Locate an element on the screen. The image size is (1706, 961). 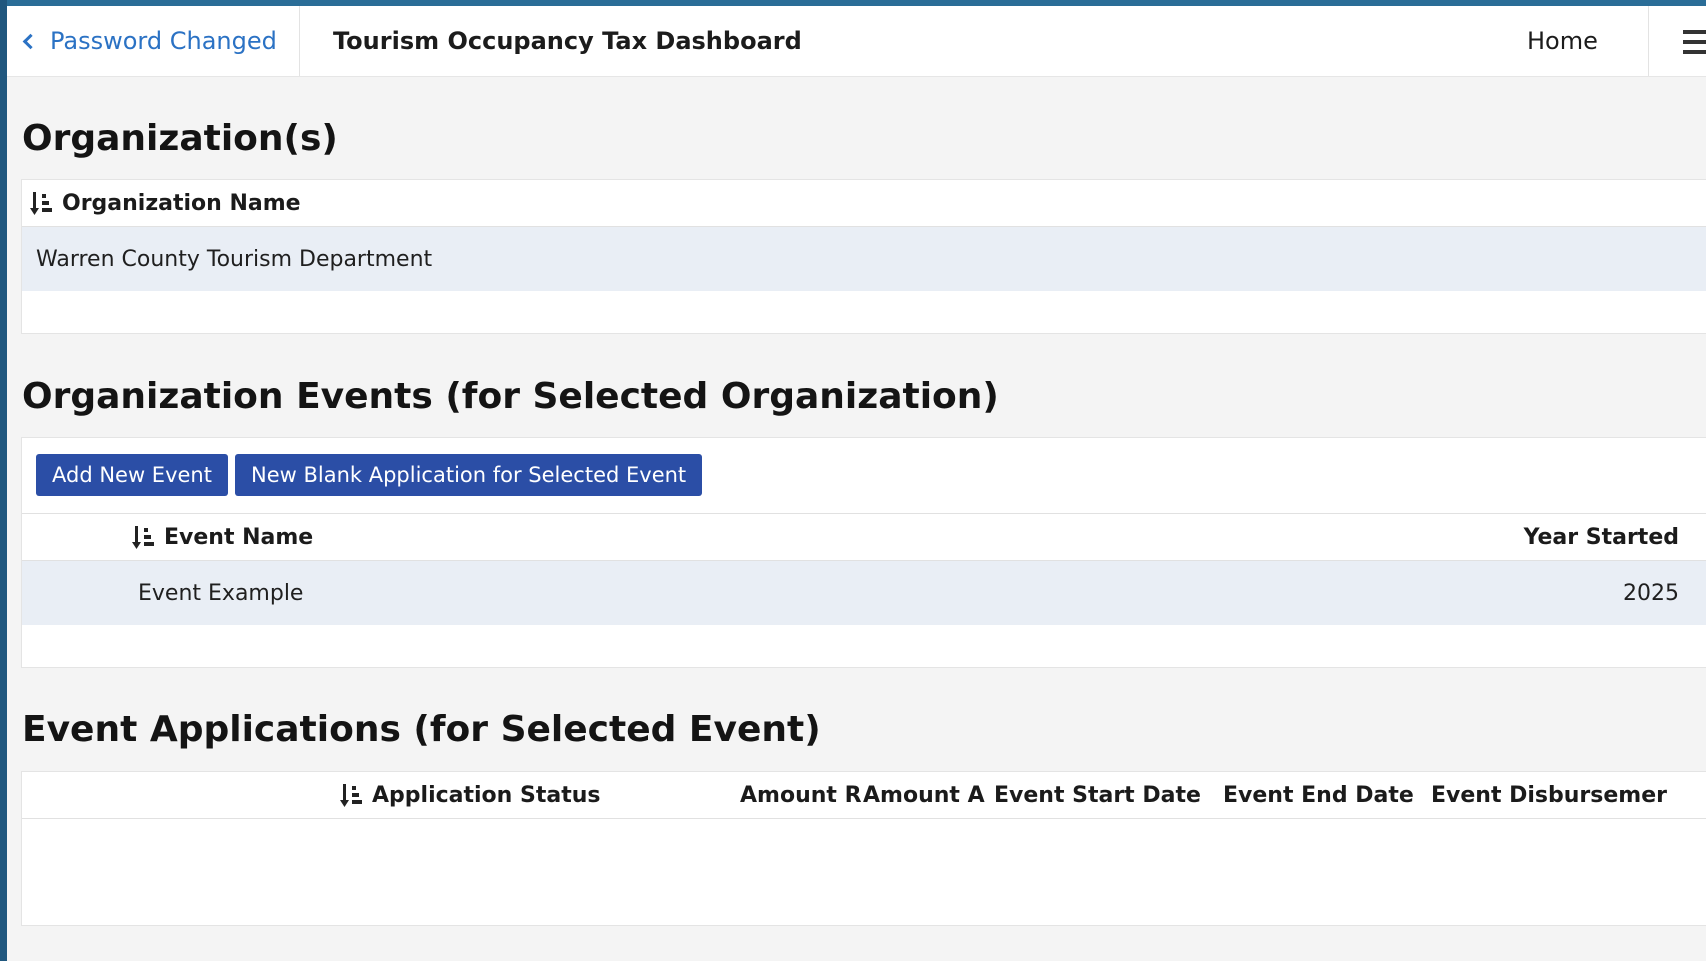
column-header-event-name: Event Name is located at coordinates (222, 537).